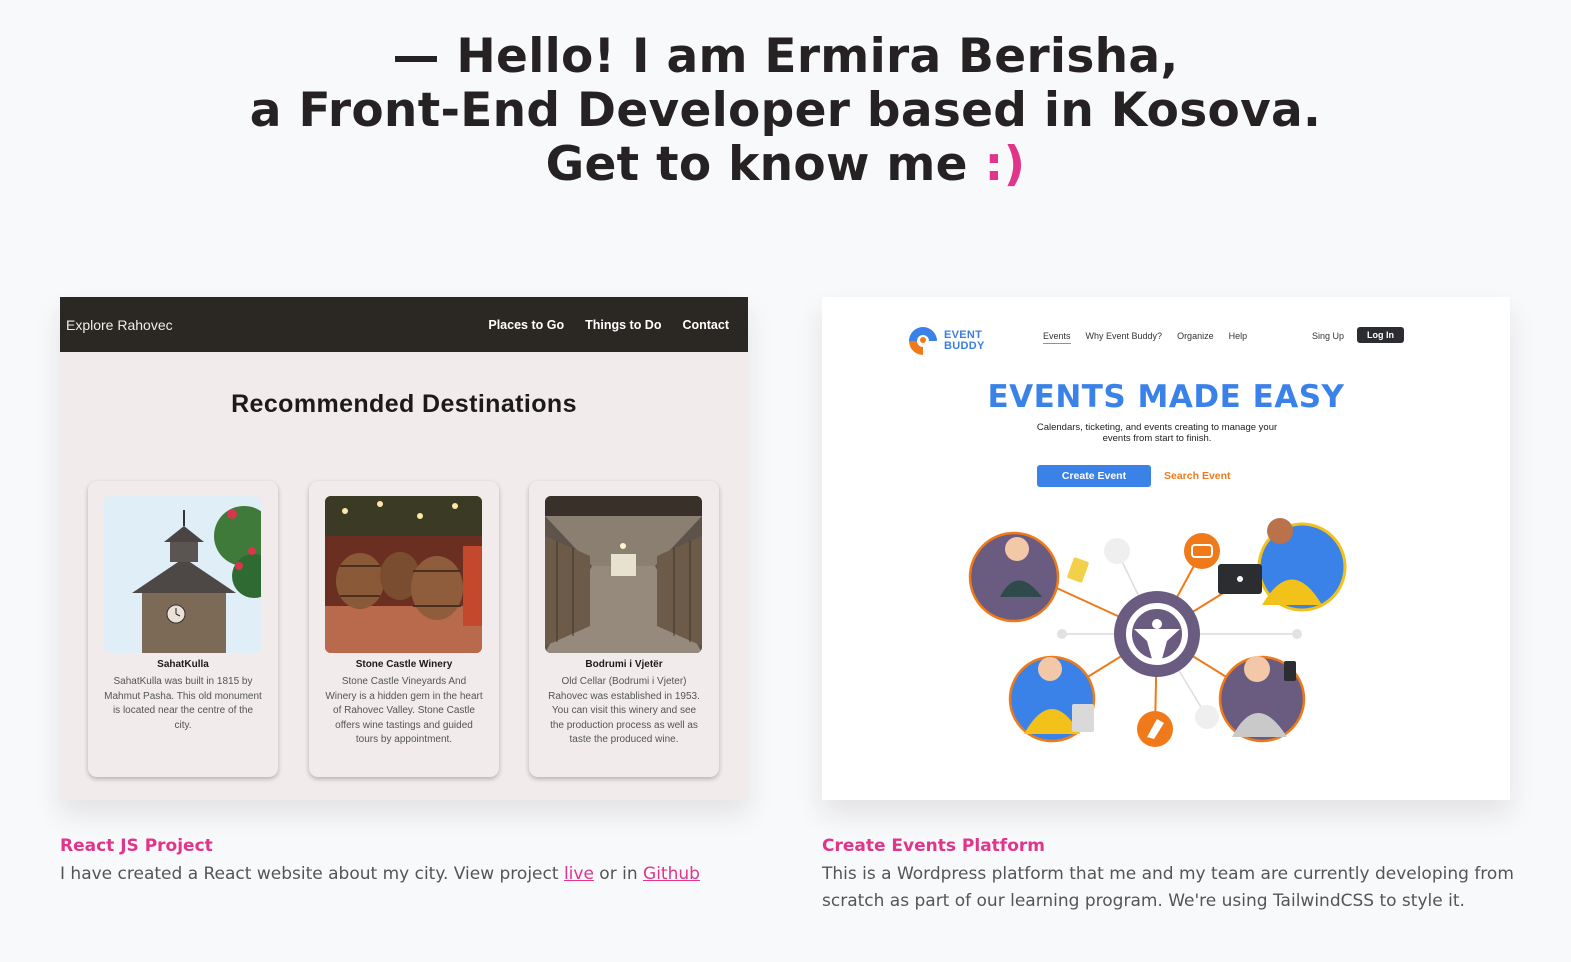 The height and width of the screenshot is (962, 1571). Describe the element at coordinates (618, 874) in the screenshot. I see `description-text: or in` at that location.